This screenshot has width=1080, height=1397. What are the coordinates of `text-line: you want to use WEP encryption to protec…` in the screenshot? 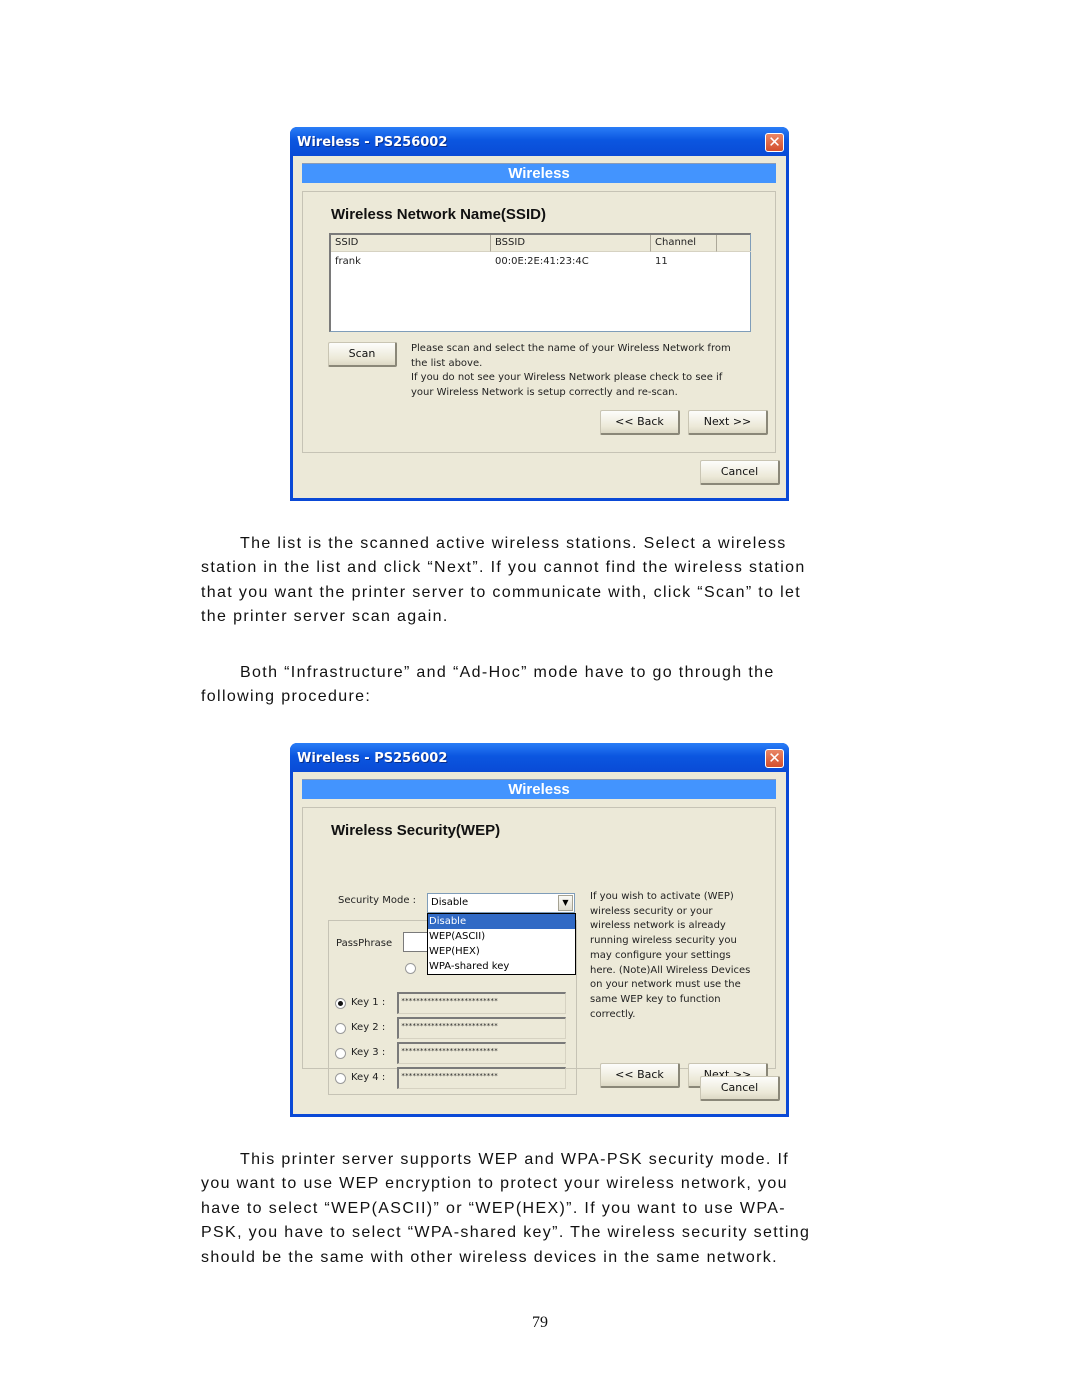 It's located at (494, 1184).